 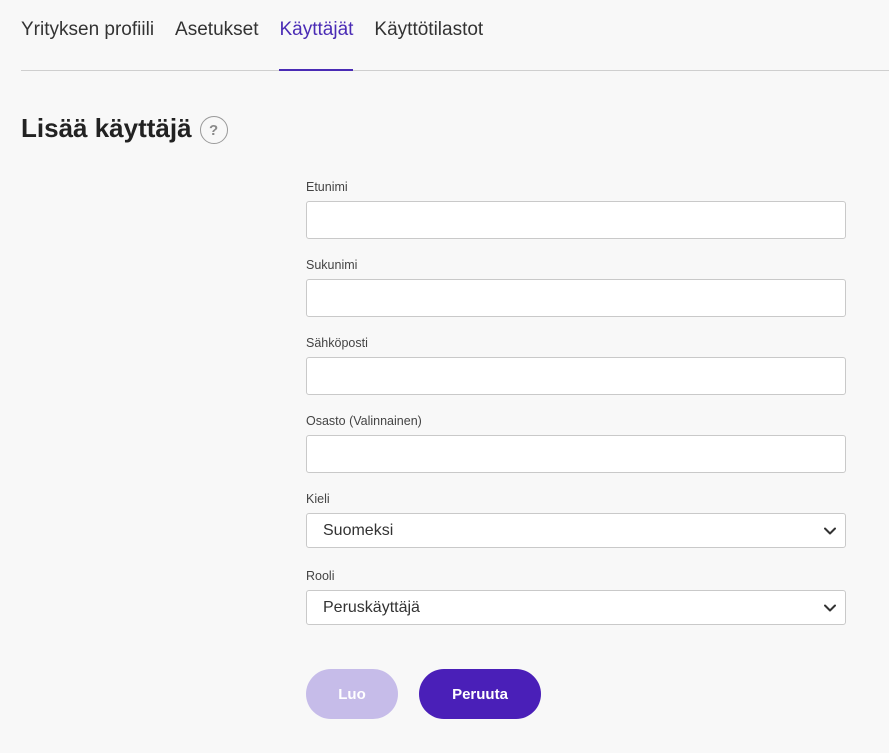 I want to click on tab-users: Käyttäjät, so click(x=316, y=35).